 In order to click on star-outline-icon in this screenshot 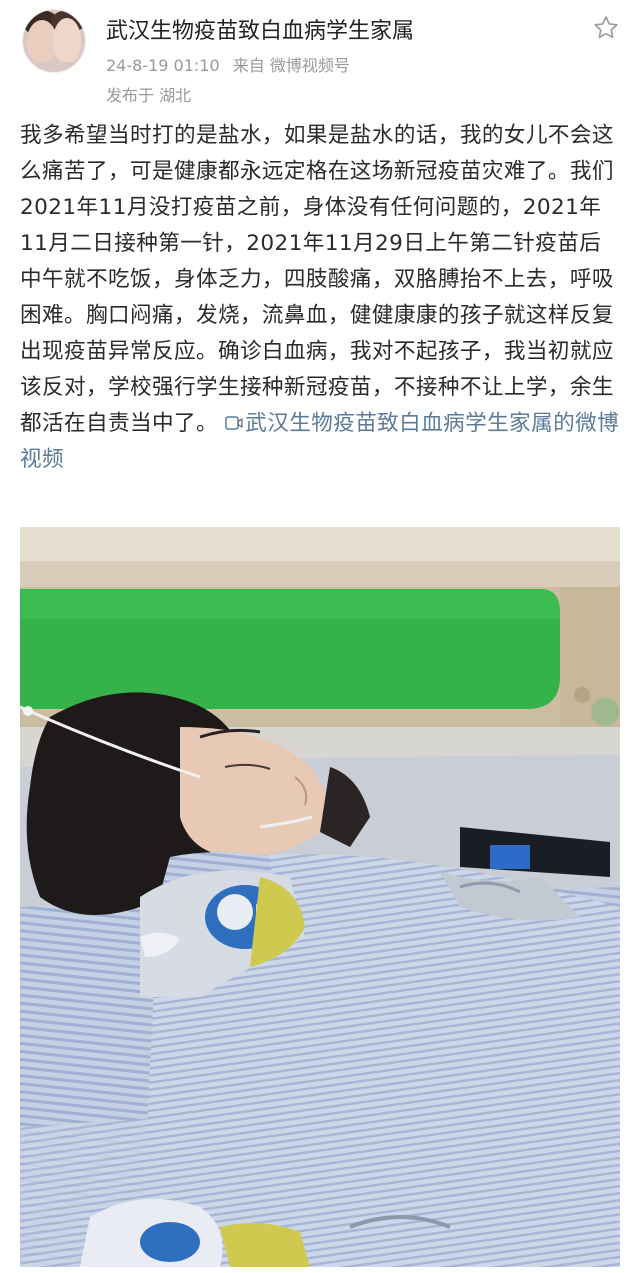, I will do `click(606, 28)`.